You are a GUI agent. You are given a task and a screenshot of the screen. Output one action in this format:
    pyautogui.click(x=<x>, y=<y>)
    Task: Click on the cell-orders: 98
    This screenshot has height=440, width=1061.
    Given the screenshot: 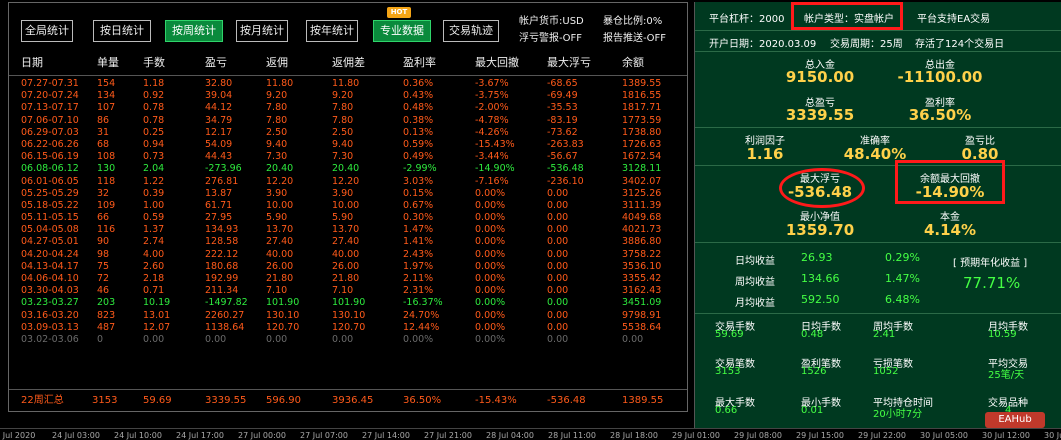 What is the action you would take?
    pyautogui.click(x=103, y=254)
    